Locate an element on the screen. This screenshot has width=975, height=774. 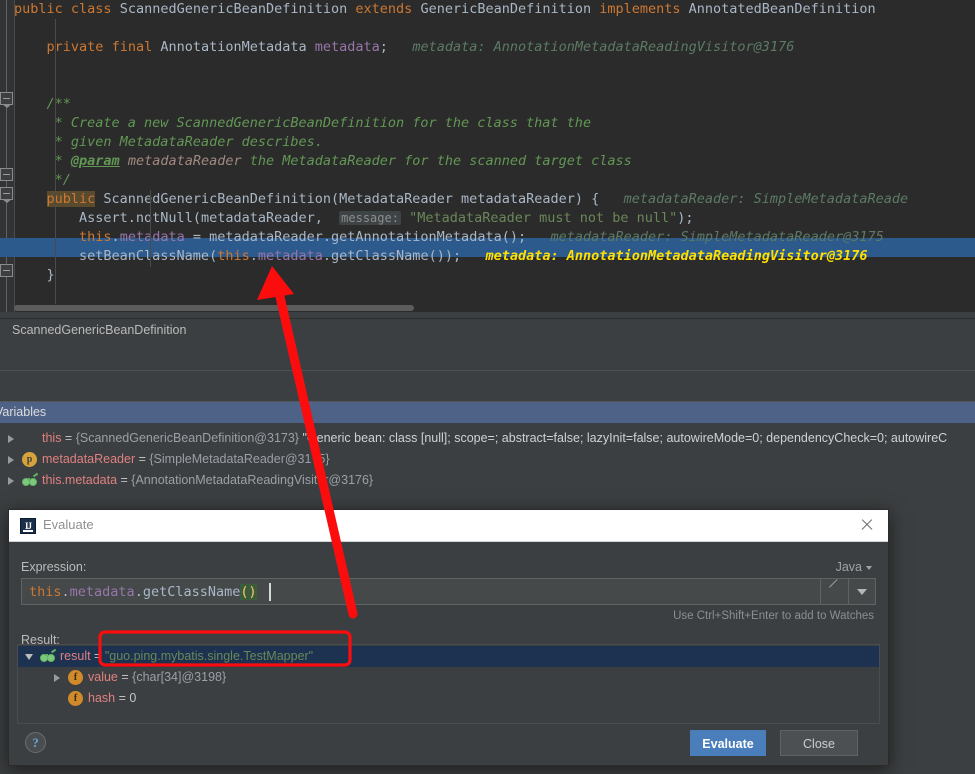
code-token: ) { is located at coordinates (587, 199).